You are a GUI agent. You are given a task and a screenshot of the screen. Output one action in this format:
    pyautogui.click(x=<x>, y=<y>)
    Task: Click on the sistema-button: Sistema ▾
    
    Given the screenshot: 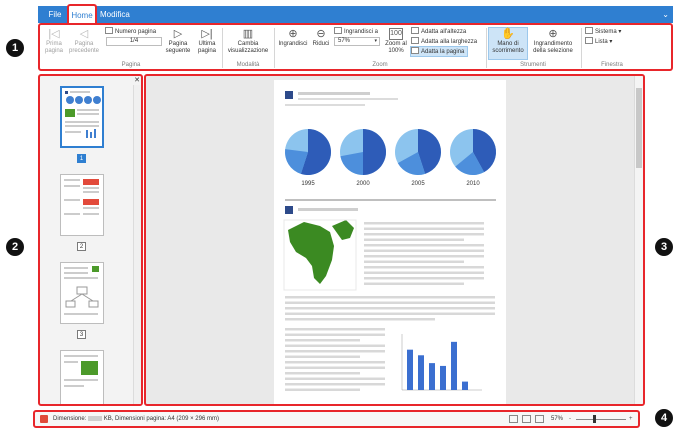 What is the action you would take?
    pyautogui.click(x=603, y=31)
    